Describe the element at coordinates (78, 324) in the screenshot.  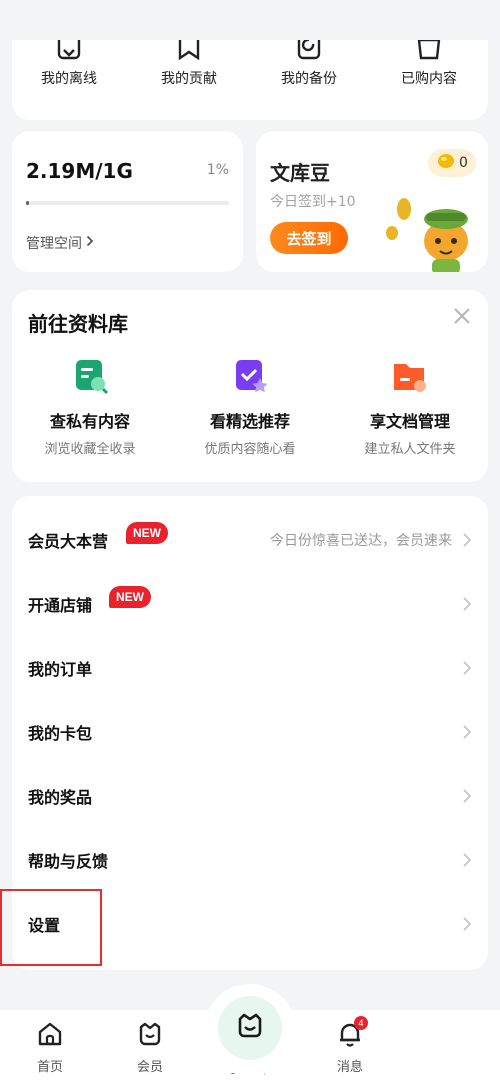
I see `library-title: 前往资料库` at that location.